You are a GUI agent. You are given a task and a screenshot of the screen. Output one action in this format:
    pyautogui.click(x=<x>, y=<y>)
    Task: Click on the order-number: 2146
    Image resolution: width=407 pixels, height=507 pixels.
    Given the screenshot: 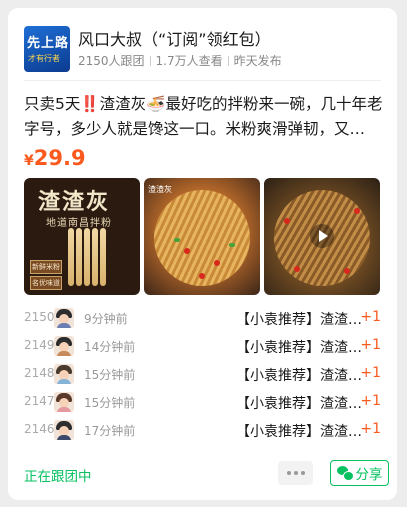 What is the action you would take?
    pyautogui.click(x=39, y=429)
    